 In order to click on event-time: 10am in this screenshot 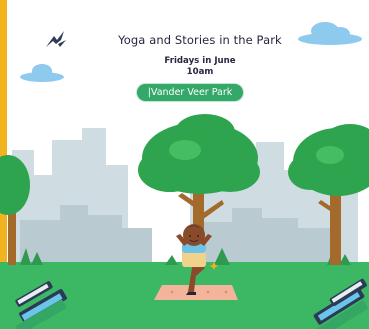, I will do `click(200, 72)`.